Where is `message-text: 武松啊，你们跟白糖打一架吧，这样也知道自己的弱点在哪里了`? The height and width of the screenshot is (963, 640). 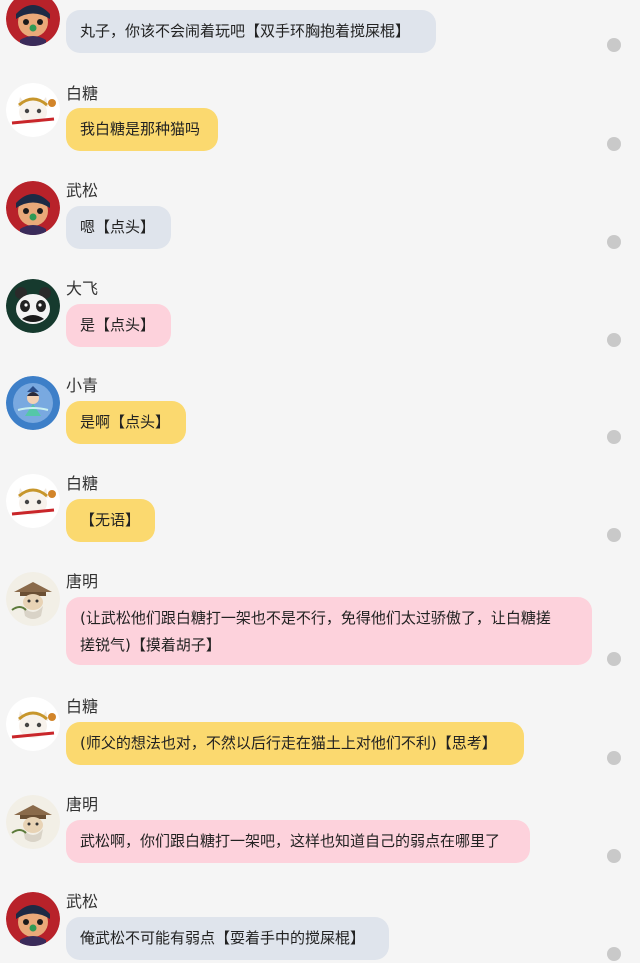
message-text: 武松啊，你们跟白糖打一架吧，这样也知道自己的弱点在哪里了 is located at coordinates (290, 841).